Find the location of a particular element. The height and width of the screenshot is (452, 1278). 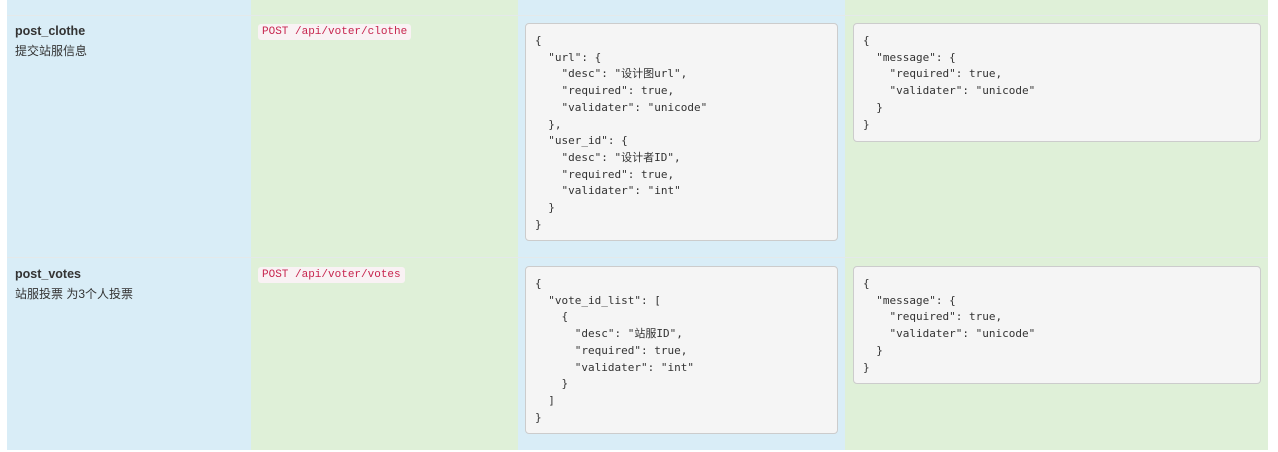

api-route: POST /api/voter/clothe is located at coordinates (335, 32).